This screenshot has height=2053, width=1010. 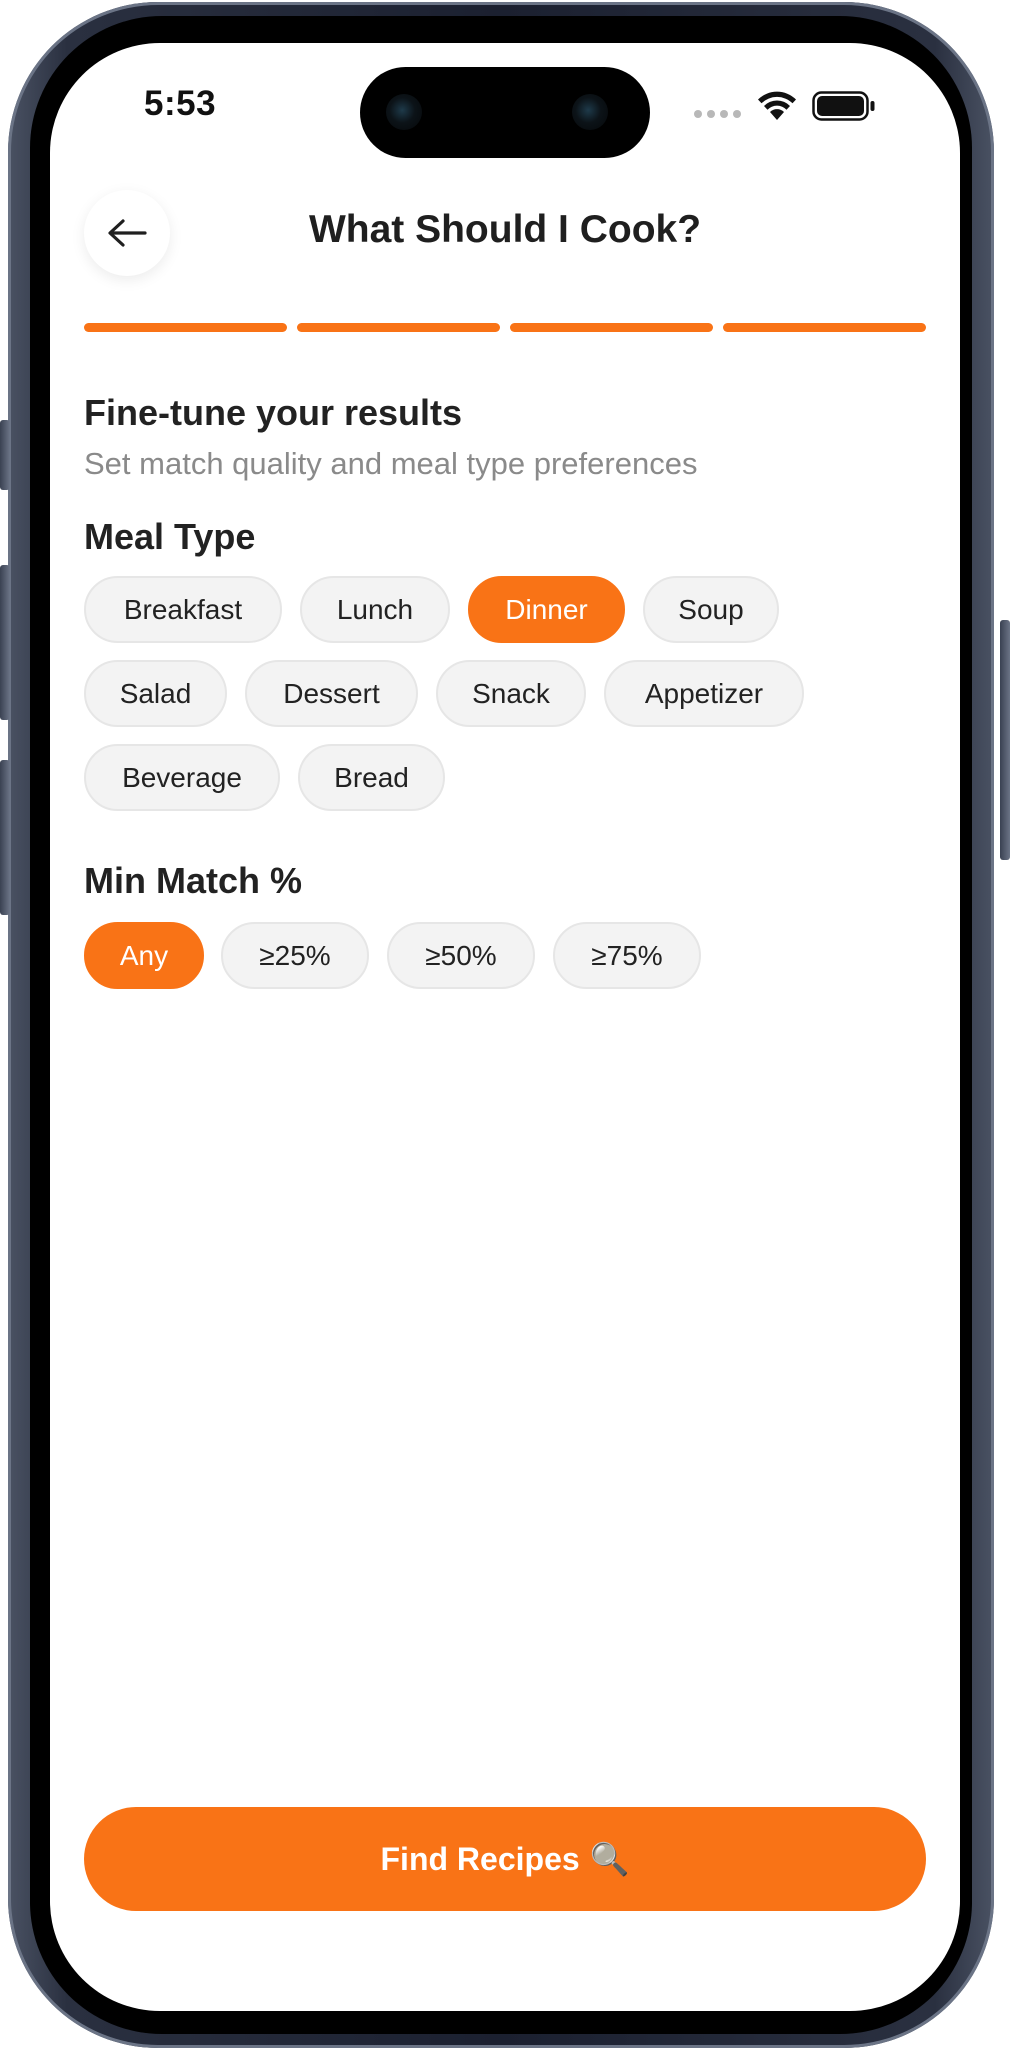 What do you see at coordinates (273, 412) in the screenshot?
I see `section-title: Fine-tune your results` at bounding box center [273, 412].